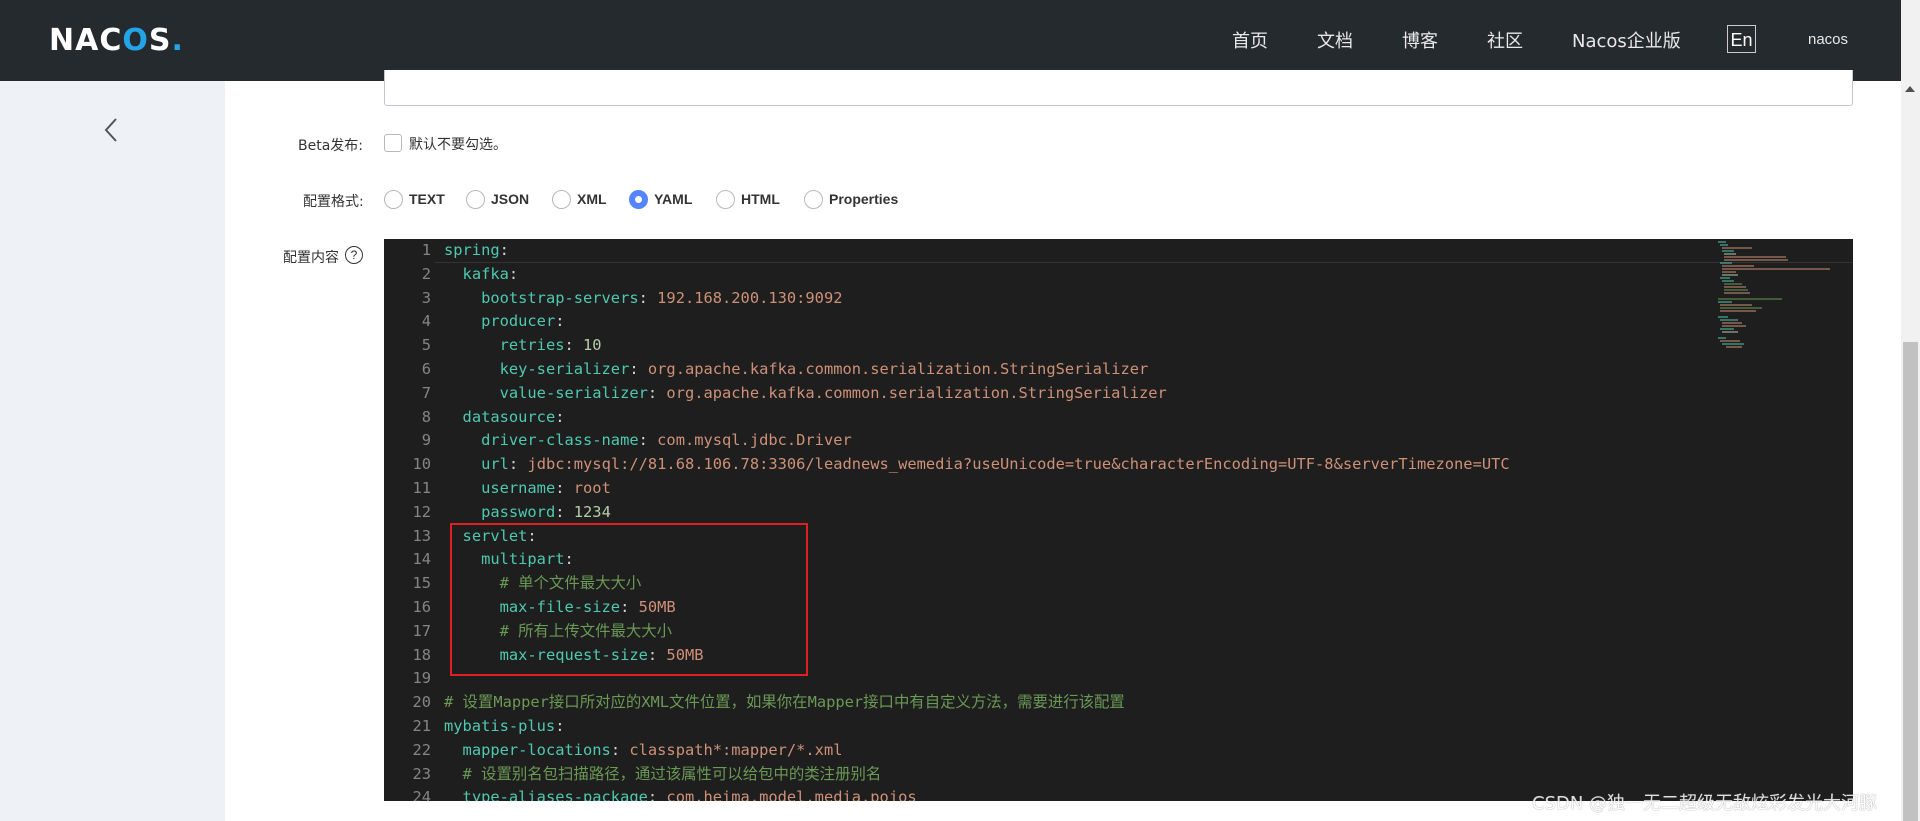 This screenshot has width=1920, height=821. What do you see at coordinates (1118, 775) in the screenshot?
I see `code-line: 23 # 设置别名包扫描路径，通过该属性可以给包中的类注册别名` at bounding box center [1118, 775].